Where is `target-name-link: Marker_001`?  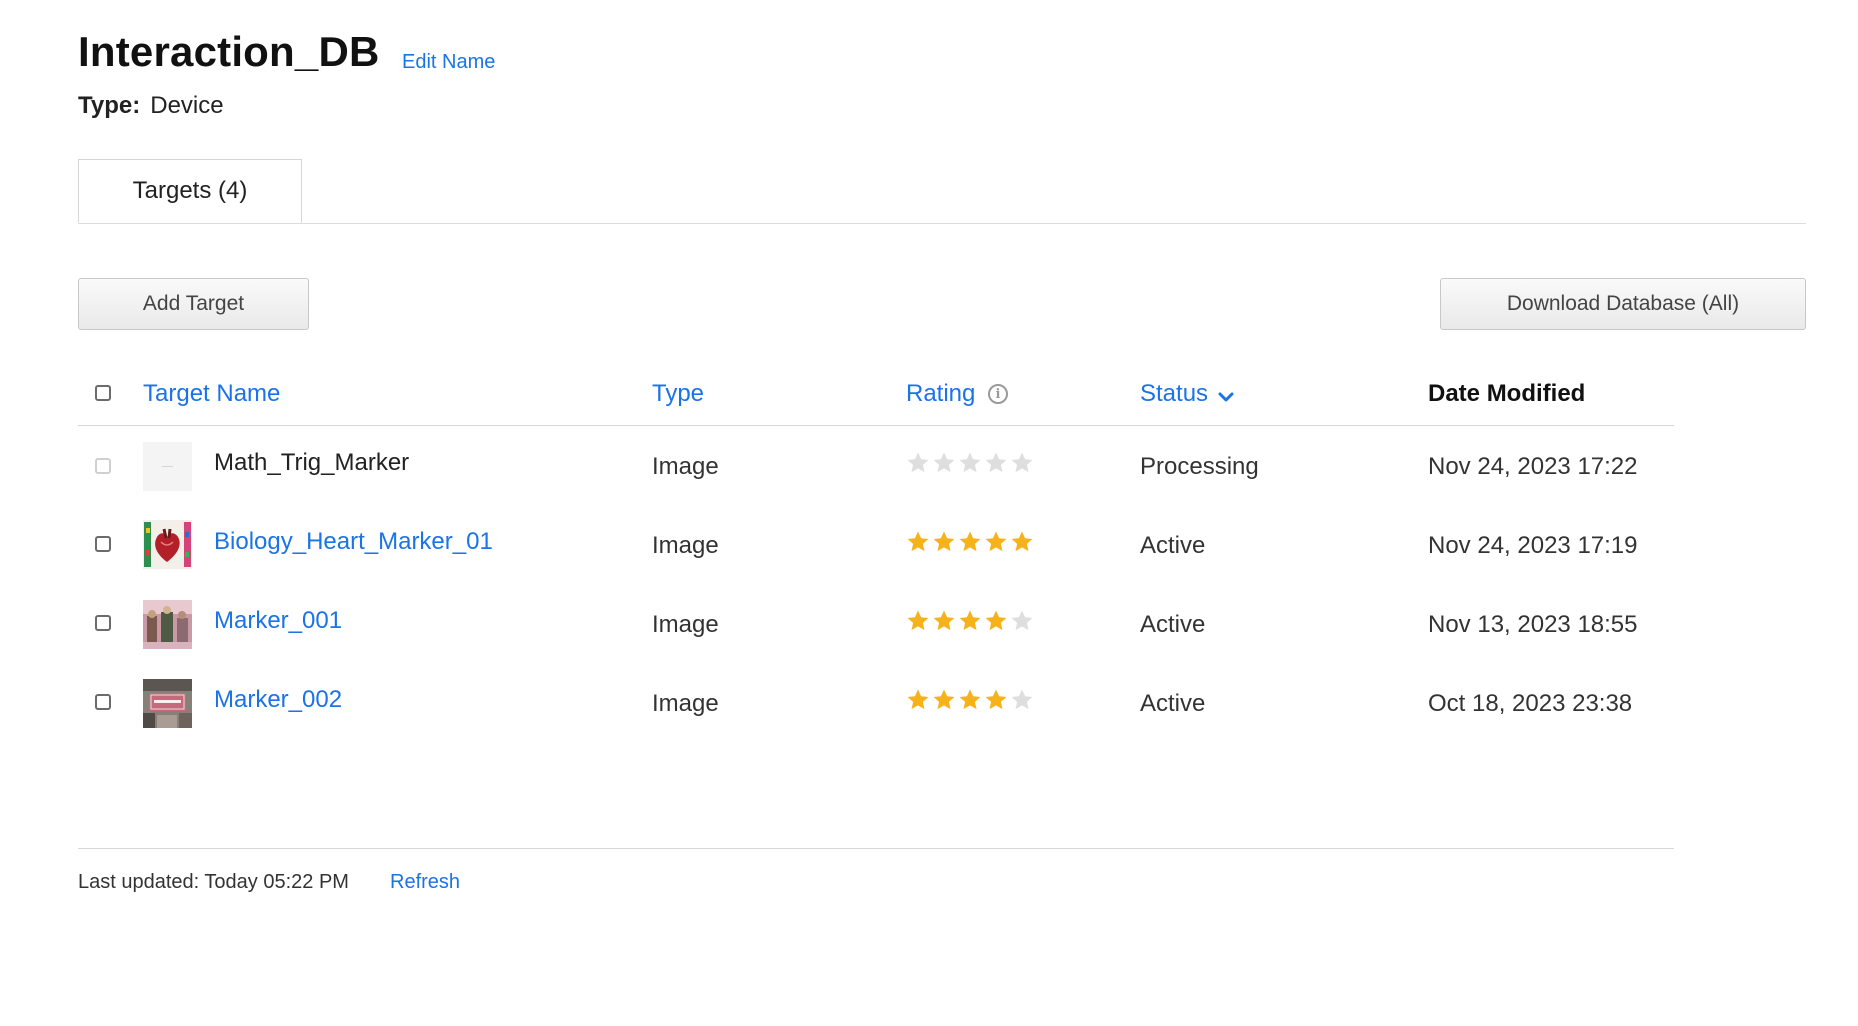 target-name-link: Marker_001 is located at coordinates (278, 621).